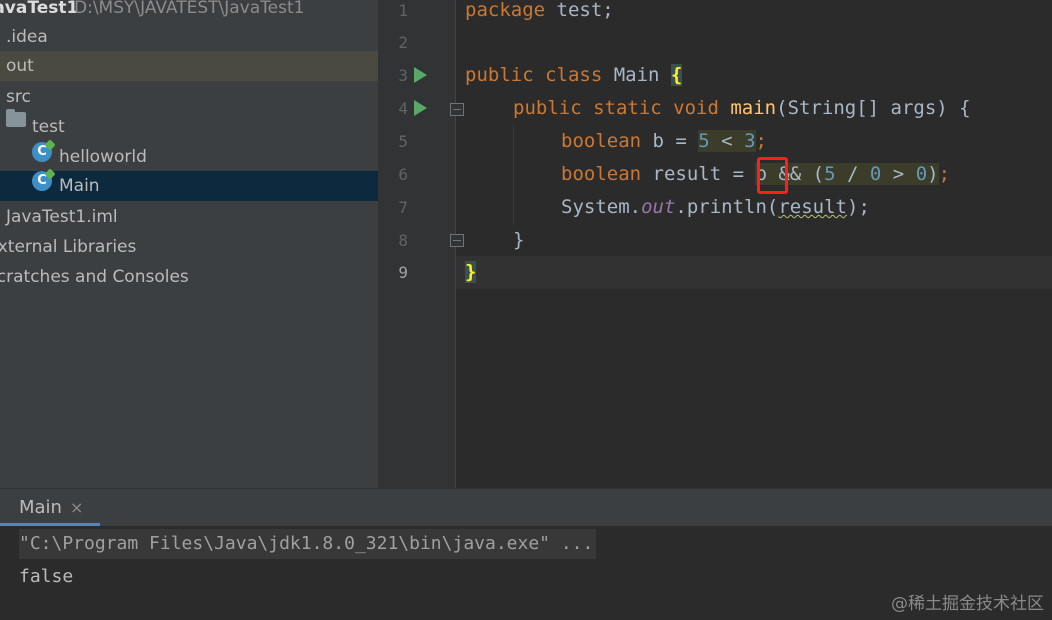 The image size is (1052, 620). I want to click on line-number: 6, so click(403, 174).